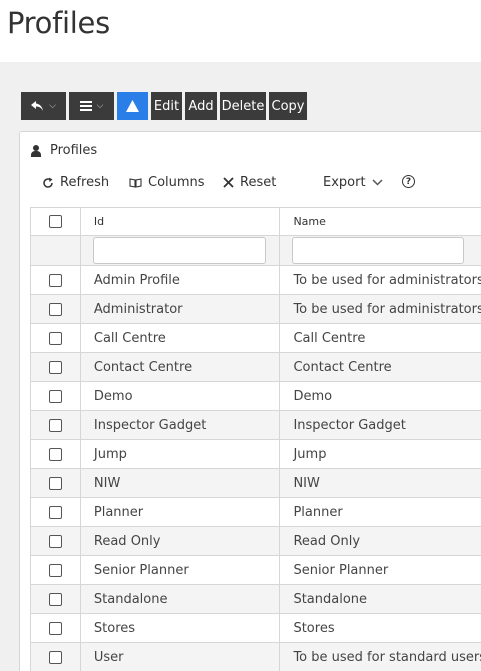  I want to click on table-row: Demo Demo, so click(256, 396).